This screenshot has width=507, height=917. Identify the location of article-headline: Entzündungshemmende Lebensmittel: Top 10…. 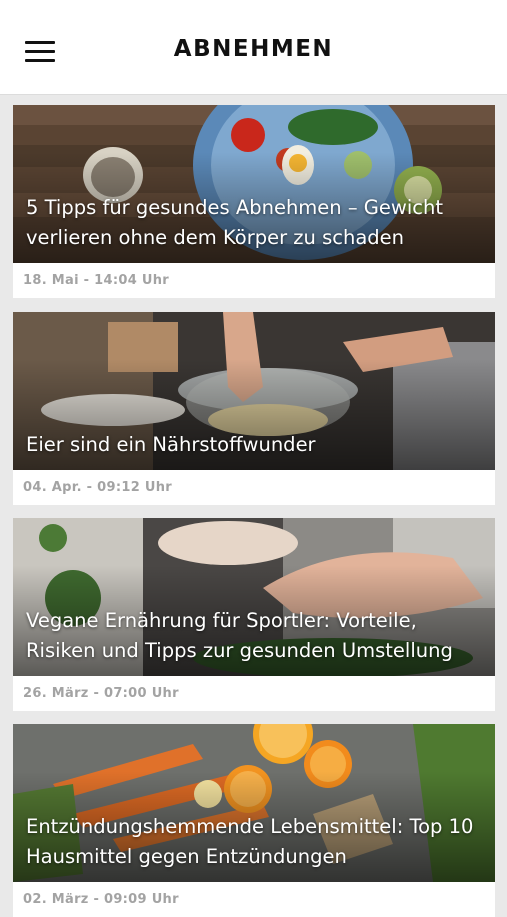
(250, 841).